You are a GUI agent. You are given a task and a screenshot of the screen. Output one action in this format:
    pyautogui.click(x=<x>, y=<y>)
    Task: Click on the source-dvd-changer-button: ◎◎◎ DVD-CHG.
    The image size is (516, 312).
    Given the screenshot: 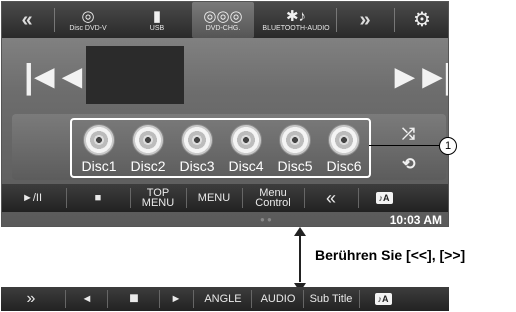 What is the action you would take?
    pyautogui.click(x=223, y=20)
    